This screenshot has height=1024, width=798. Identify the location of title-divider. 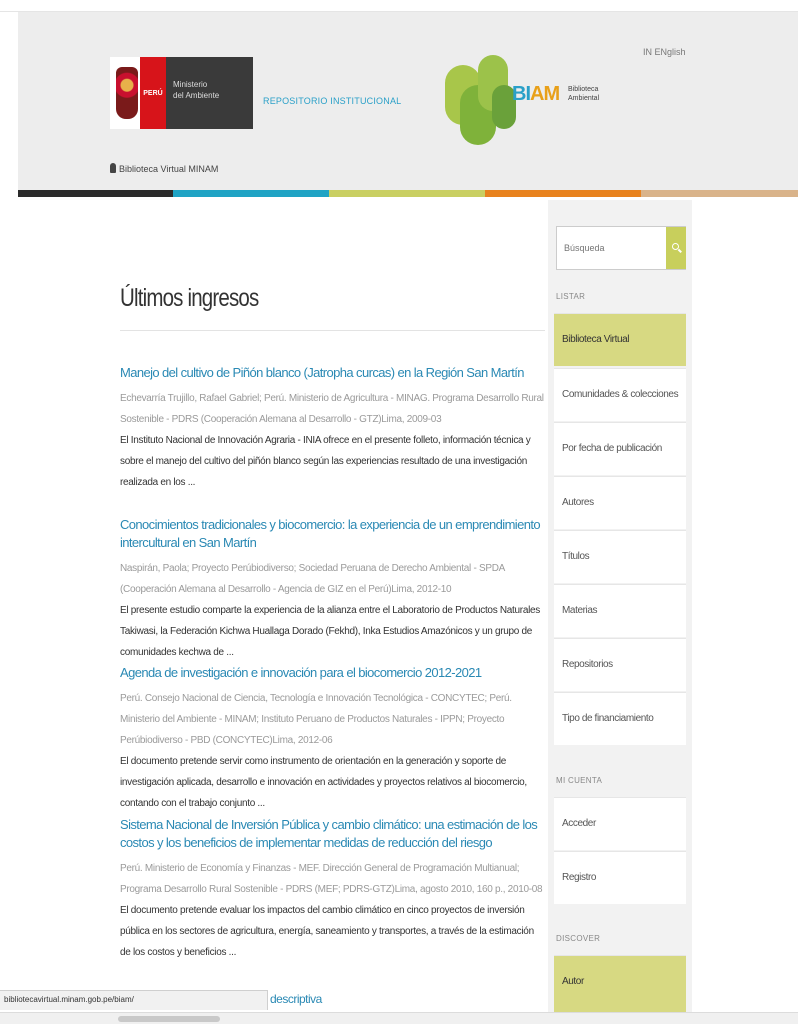
(332, 330).